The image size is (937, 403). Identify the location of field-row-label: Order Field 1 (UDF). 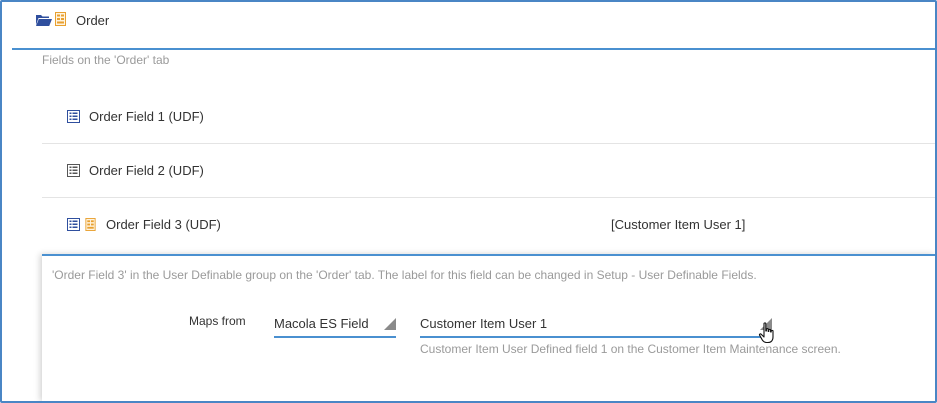
(146, 116).